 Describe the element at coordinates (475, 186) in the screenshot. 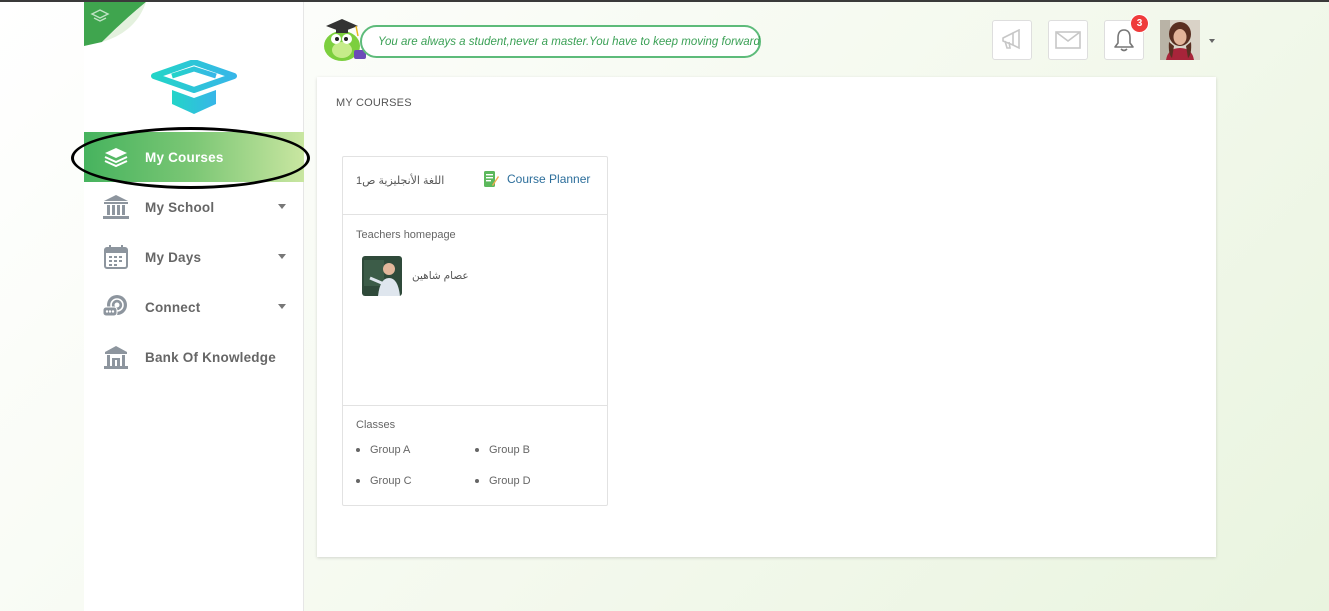

I see `course-card-header: اللغة الأنجليزية ص1 Course Planner` at that location.